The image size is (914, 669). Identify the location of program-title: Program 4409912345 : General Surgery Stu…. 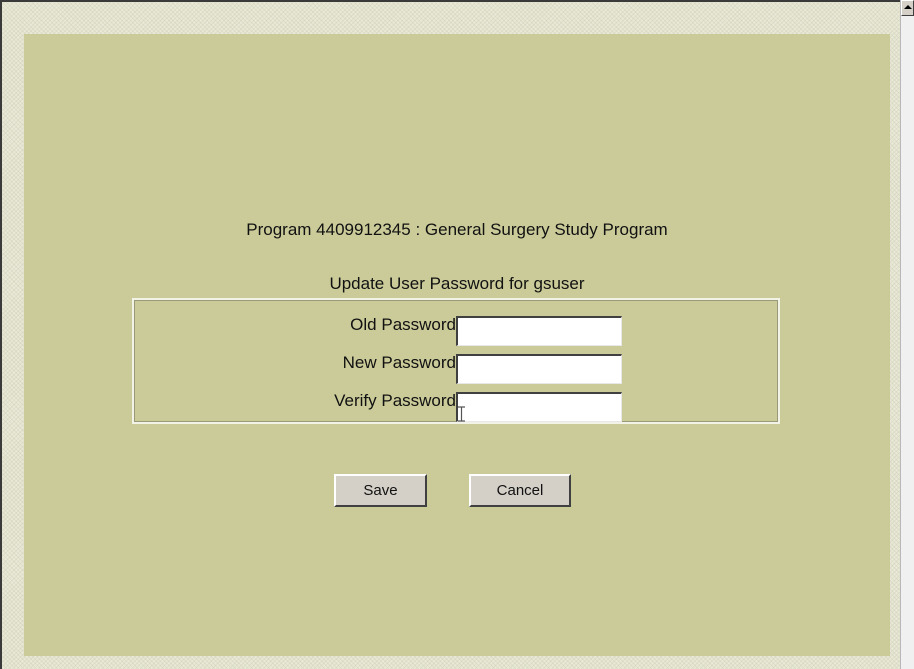
(457, 229).